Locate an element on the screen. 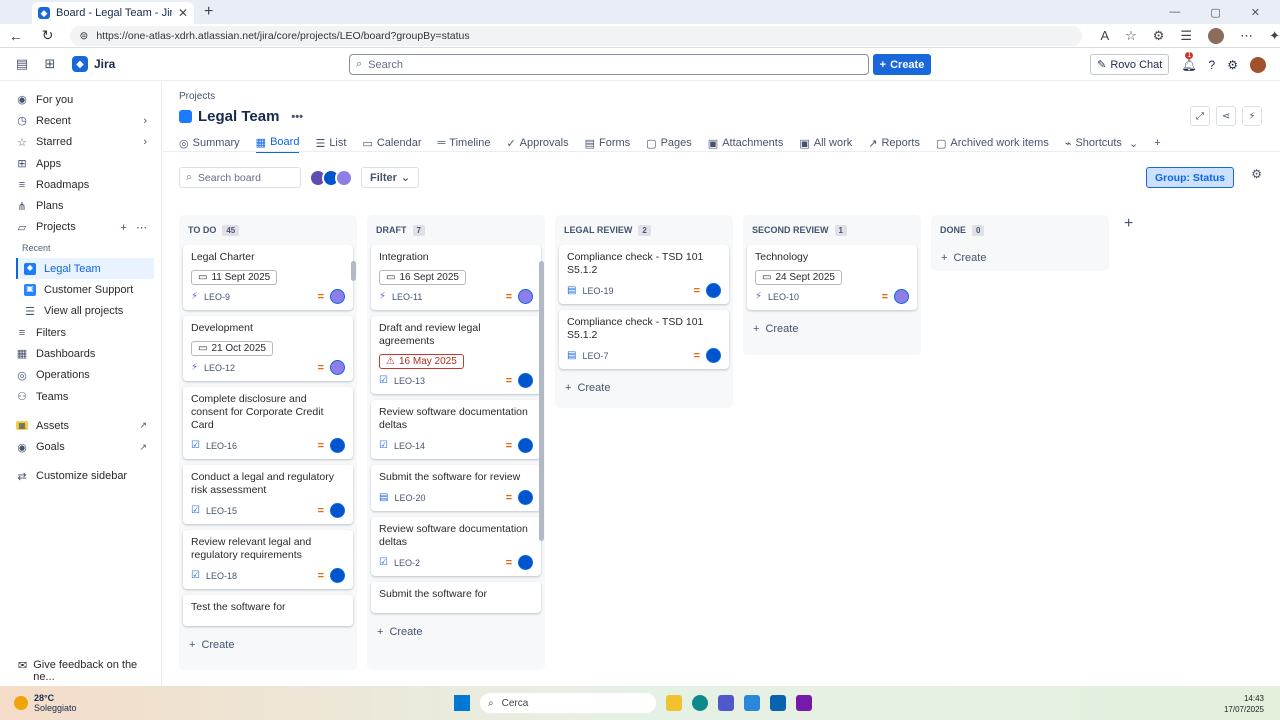 Image resolution: width=1280 pixels, height=720 pixels. close-tab-icon: ✕ is located at coordinates (183, 13).